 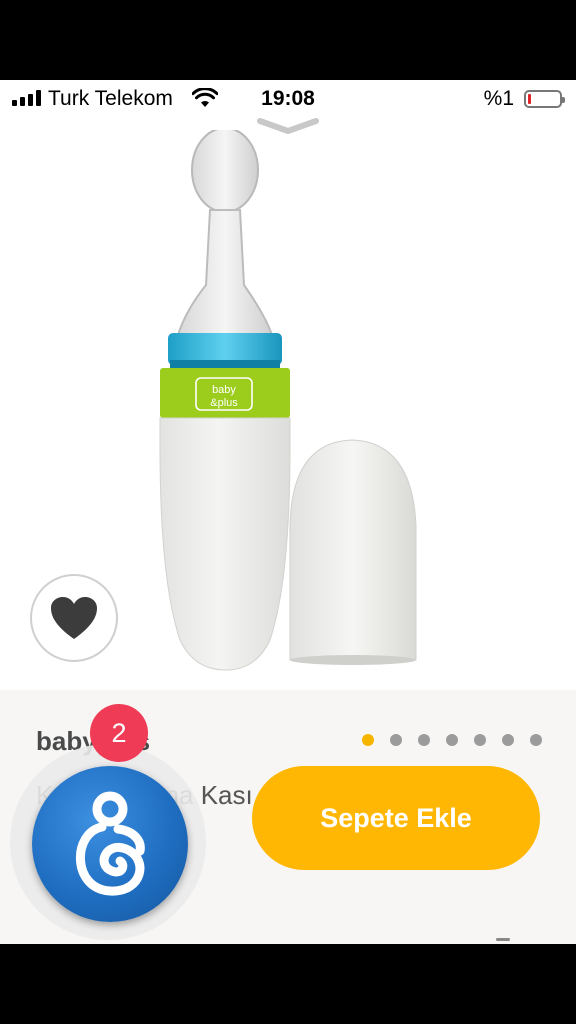 I want to click on battery-level, so click(x=529, y=99).